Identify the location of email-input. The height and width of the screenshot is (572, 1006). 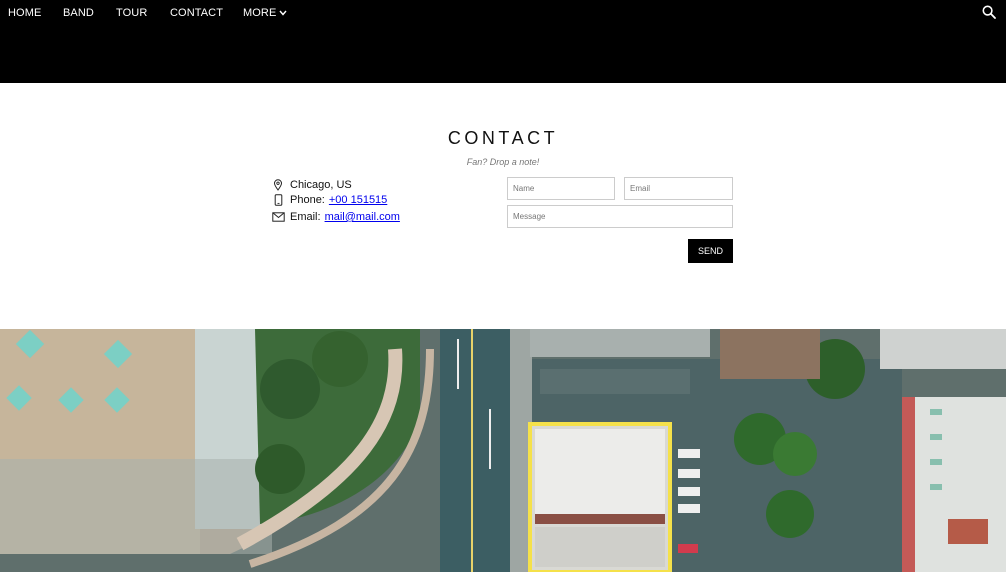
(678, 188).